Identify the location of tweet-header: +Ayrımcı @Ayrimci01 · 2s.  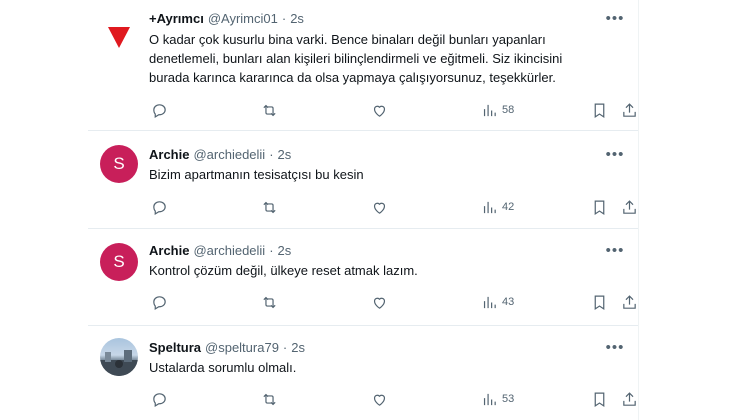
(226, 18).